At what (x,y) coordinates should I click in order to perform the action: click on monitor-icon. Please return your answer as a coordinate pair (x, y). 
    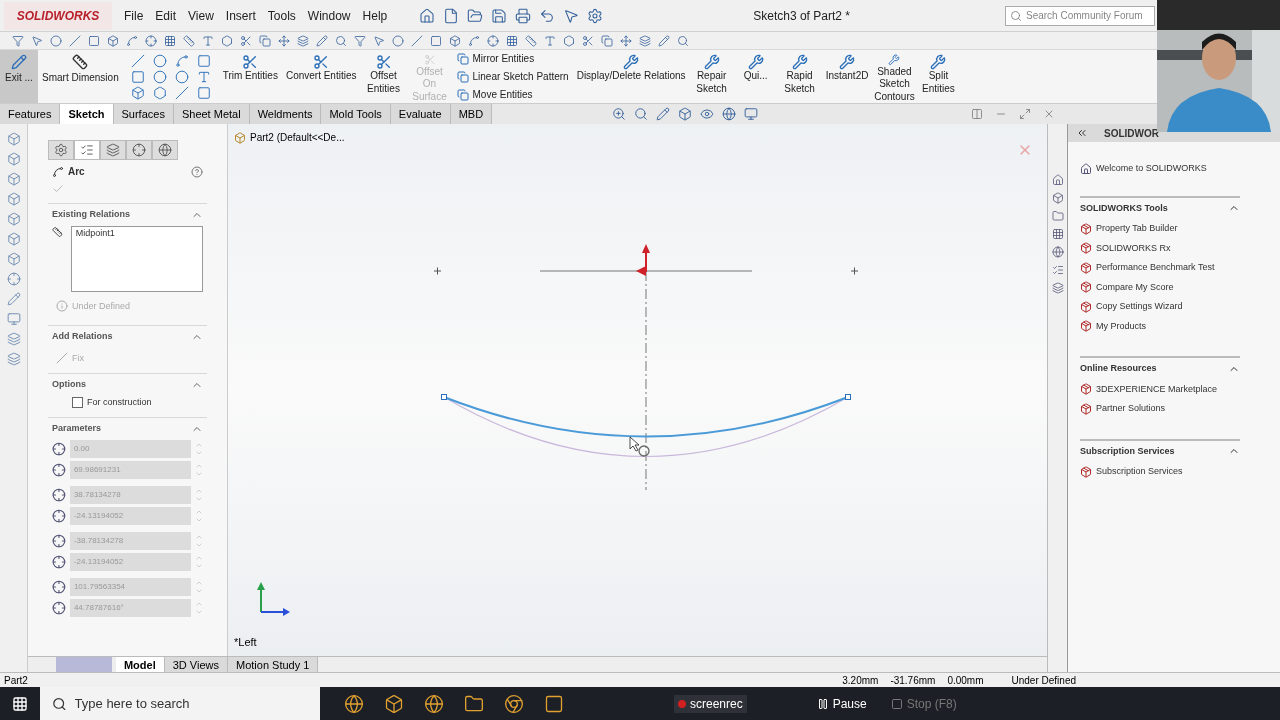
    Looking at the image, I should click on (751, 114).